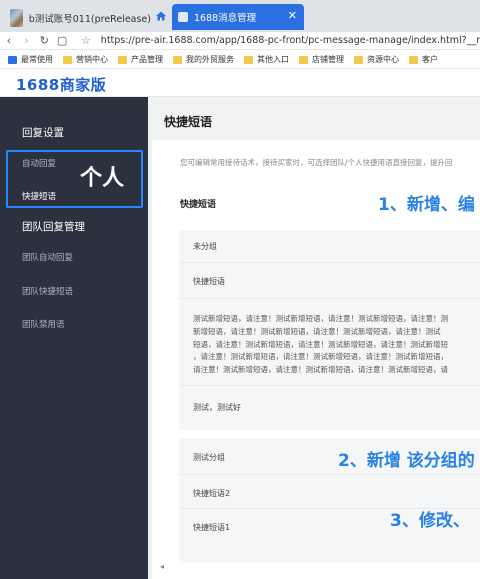 The height and width of the screenshot is (579, 480). I want to click on home-tab-button, so click(161, 16).